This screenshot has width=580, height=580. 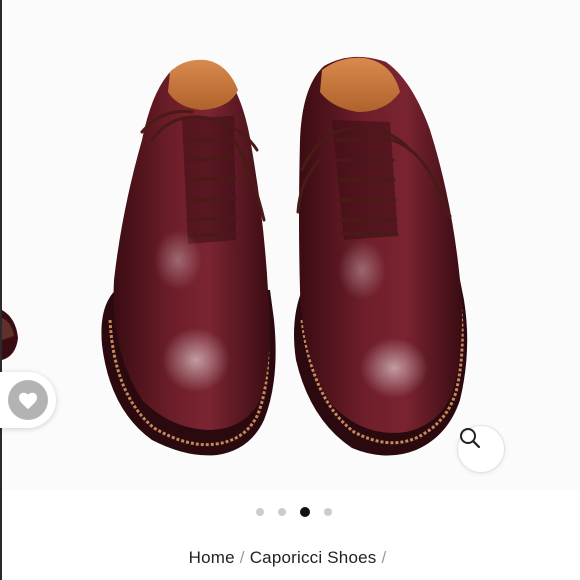 I want to click on wishlist-button, so click(x=28, y=400).